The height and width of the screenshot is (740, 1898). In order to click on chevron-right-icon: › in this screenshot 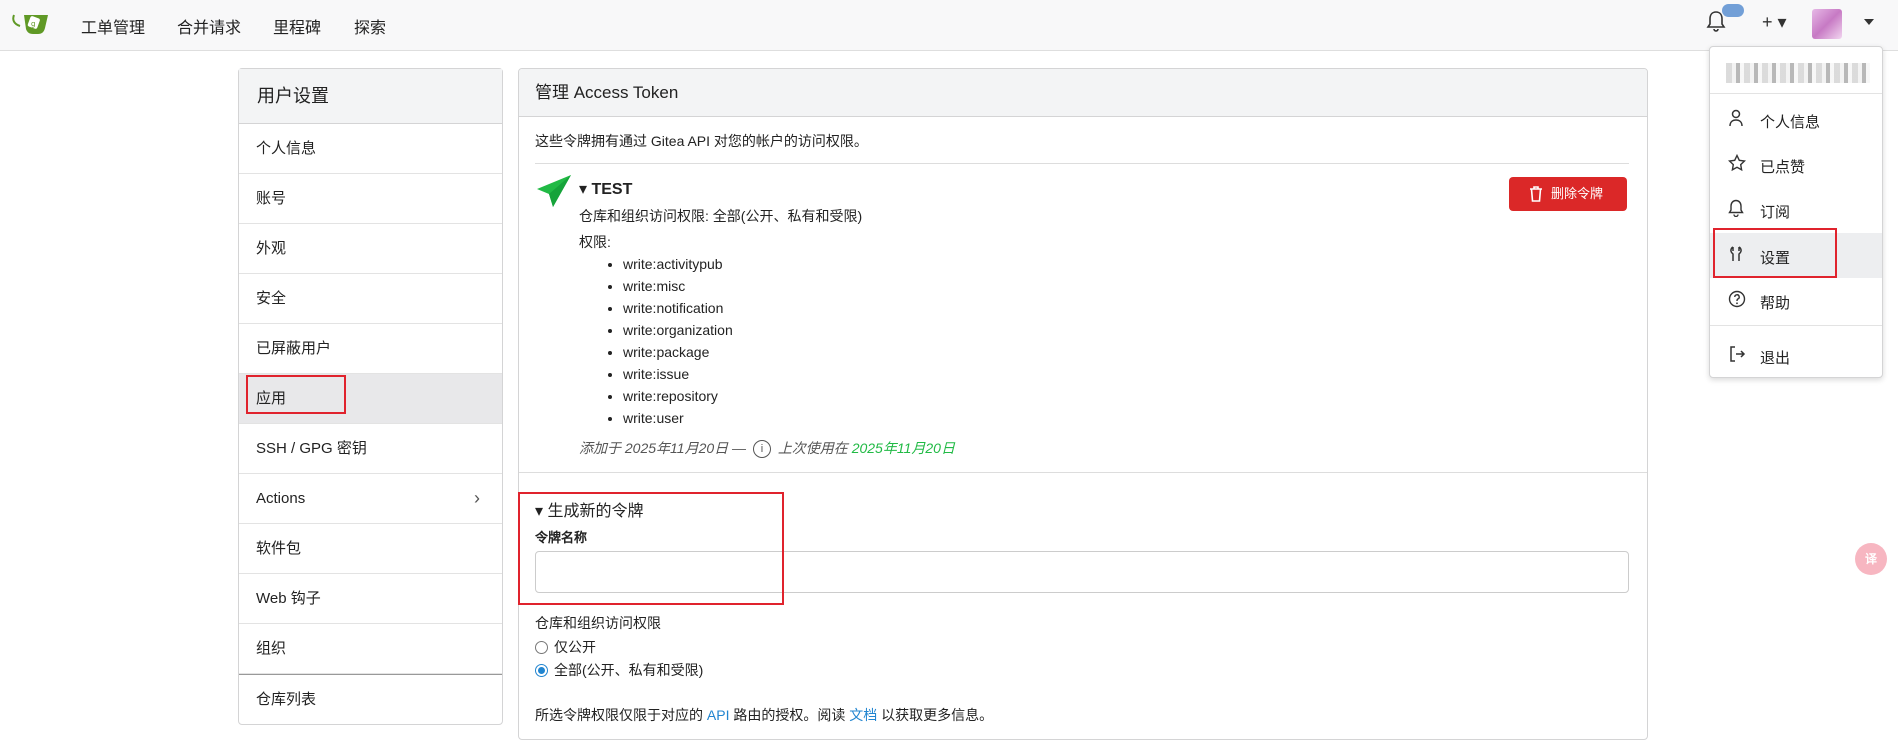, I will do `click(477, 498)`.